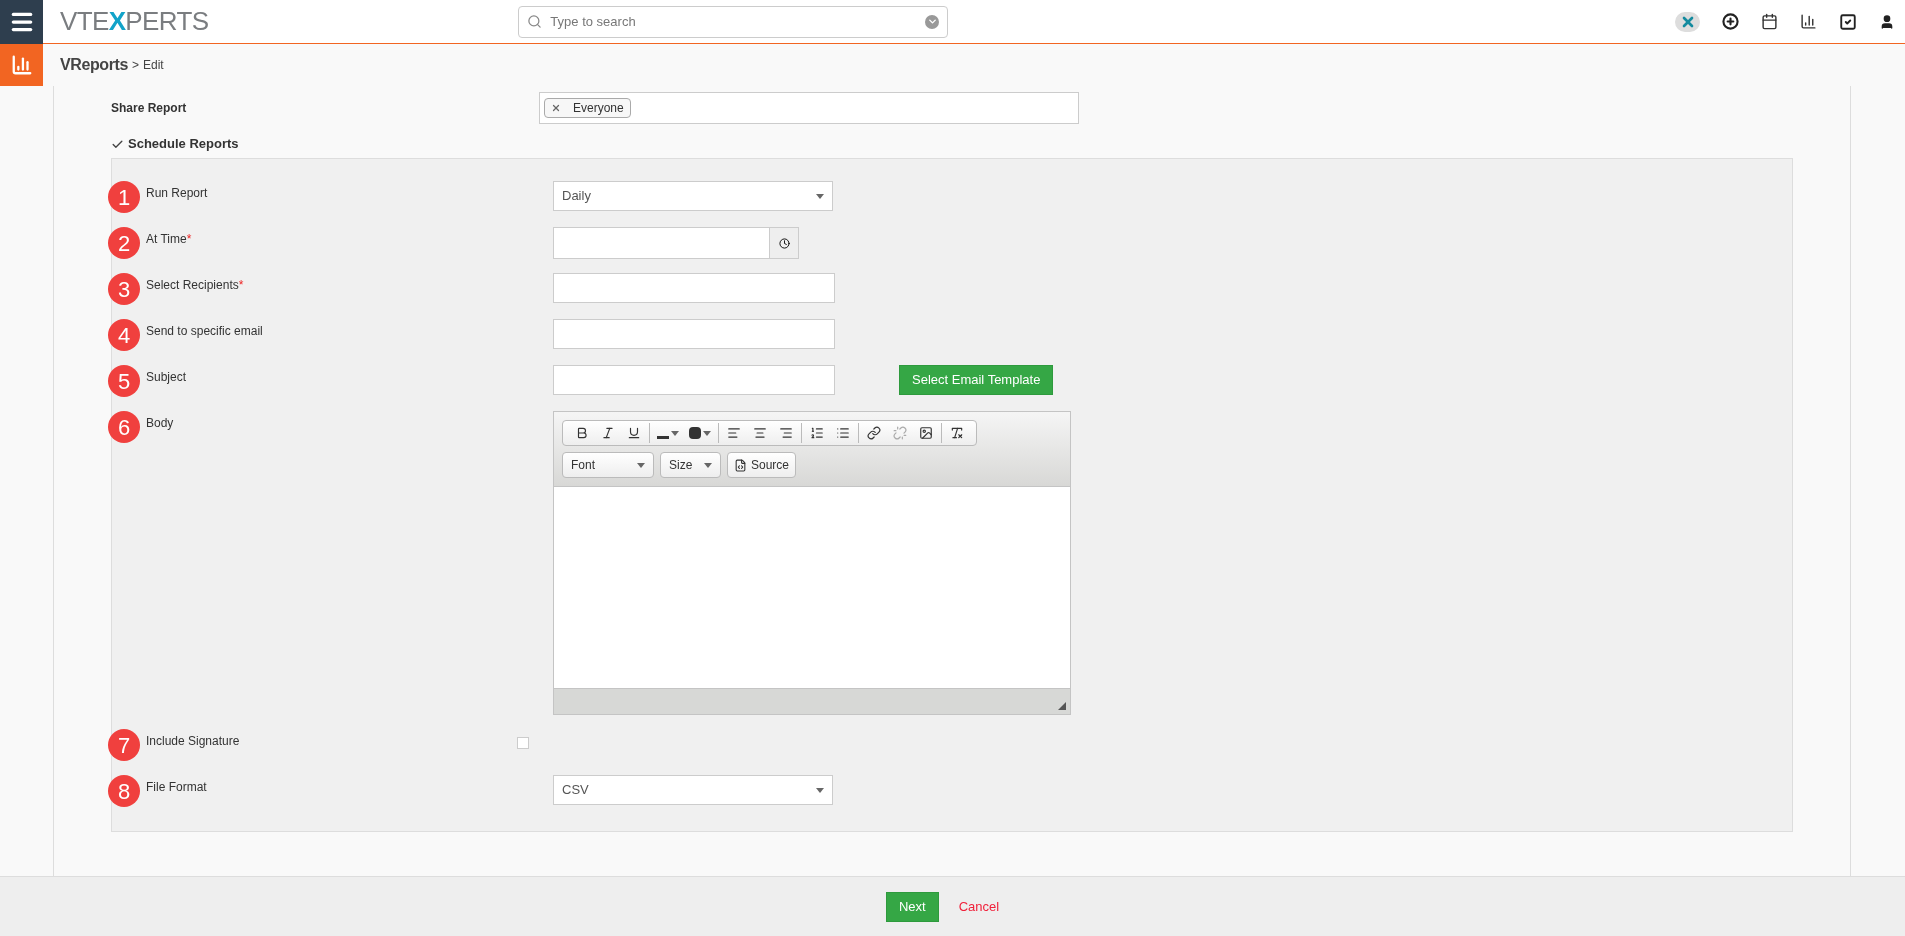 This screenshot has width=1905, height=936. I want to click on resize-handle-icon, so click(1062, 706).